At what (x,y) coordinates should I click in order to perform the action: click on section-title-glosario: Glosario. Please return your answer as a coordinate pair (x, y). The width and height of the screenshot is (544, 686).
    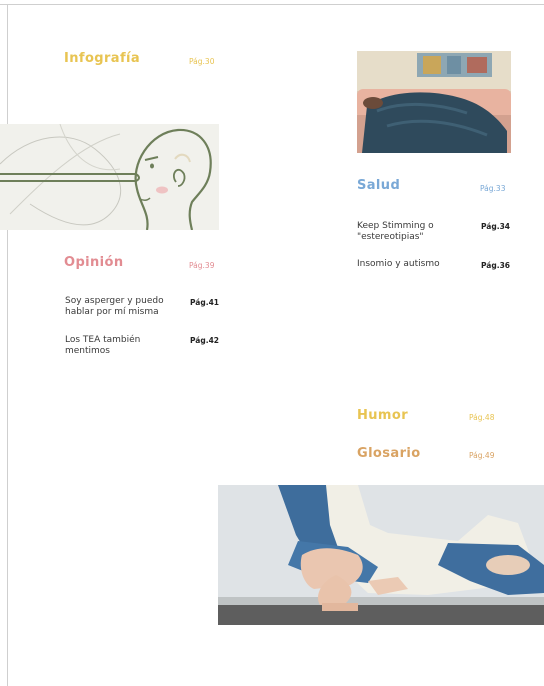
    Looking at the image, I should click on (389, 453).